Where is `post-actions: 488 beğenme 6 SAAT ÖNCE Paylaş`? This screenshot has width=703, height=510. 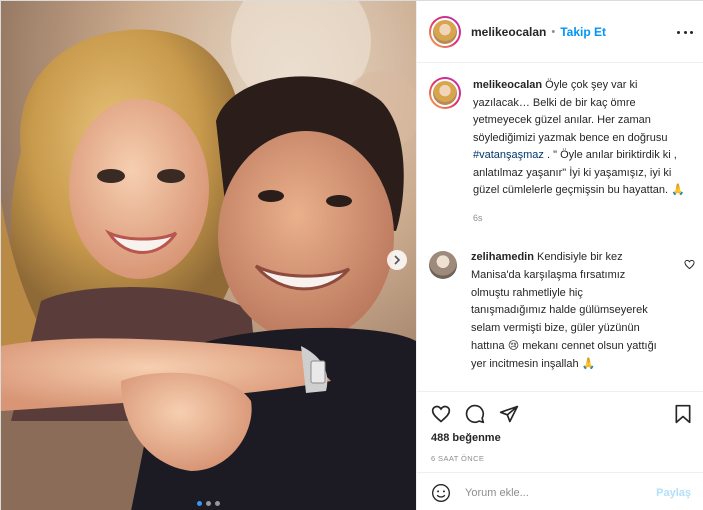
post-actions: 488 beğenme 6 SAAT ÖNCE Paylaş is located at coordinates (560, 450).